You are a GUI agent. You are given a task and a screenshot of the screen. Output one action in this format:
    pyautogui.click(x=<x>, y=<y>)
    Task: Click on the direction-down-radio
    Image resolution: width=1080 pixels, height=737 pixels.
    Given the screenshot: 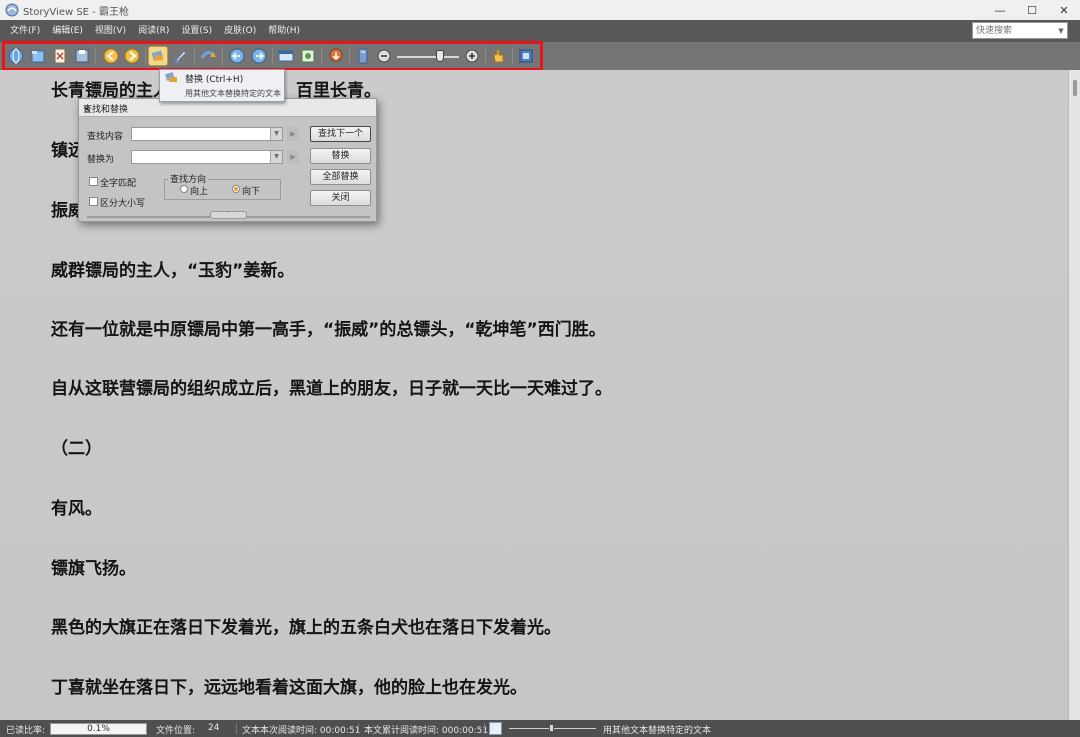 What is the action you would take?
    pyautogui.click(x=236, y=189)
    